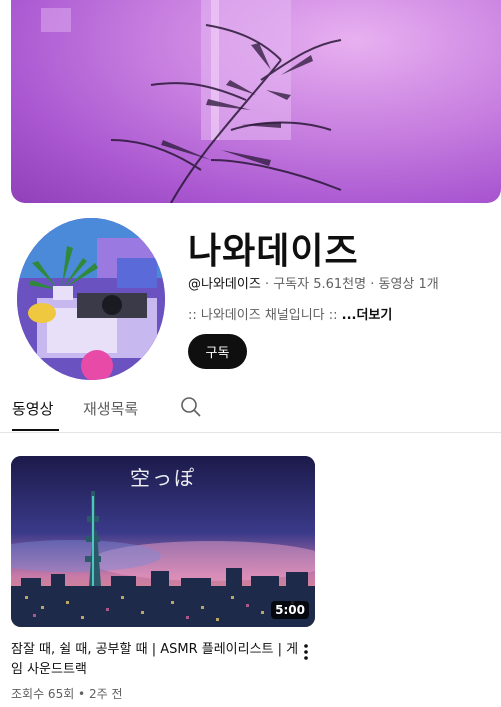 This screenshot has height=707, width=501. What do you see at coordinates (306, 654) in the screenshot?
I see `more-options-icon` at bounding box center [306, 654].